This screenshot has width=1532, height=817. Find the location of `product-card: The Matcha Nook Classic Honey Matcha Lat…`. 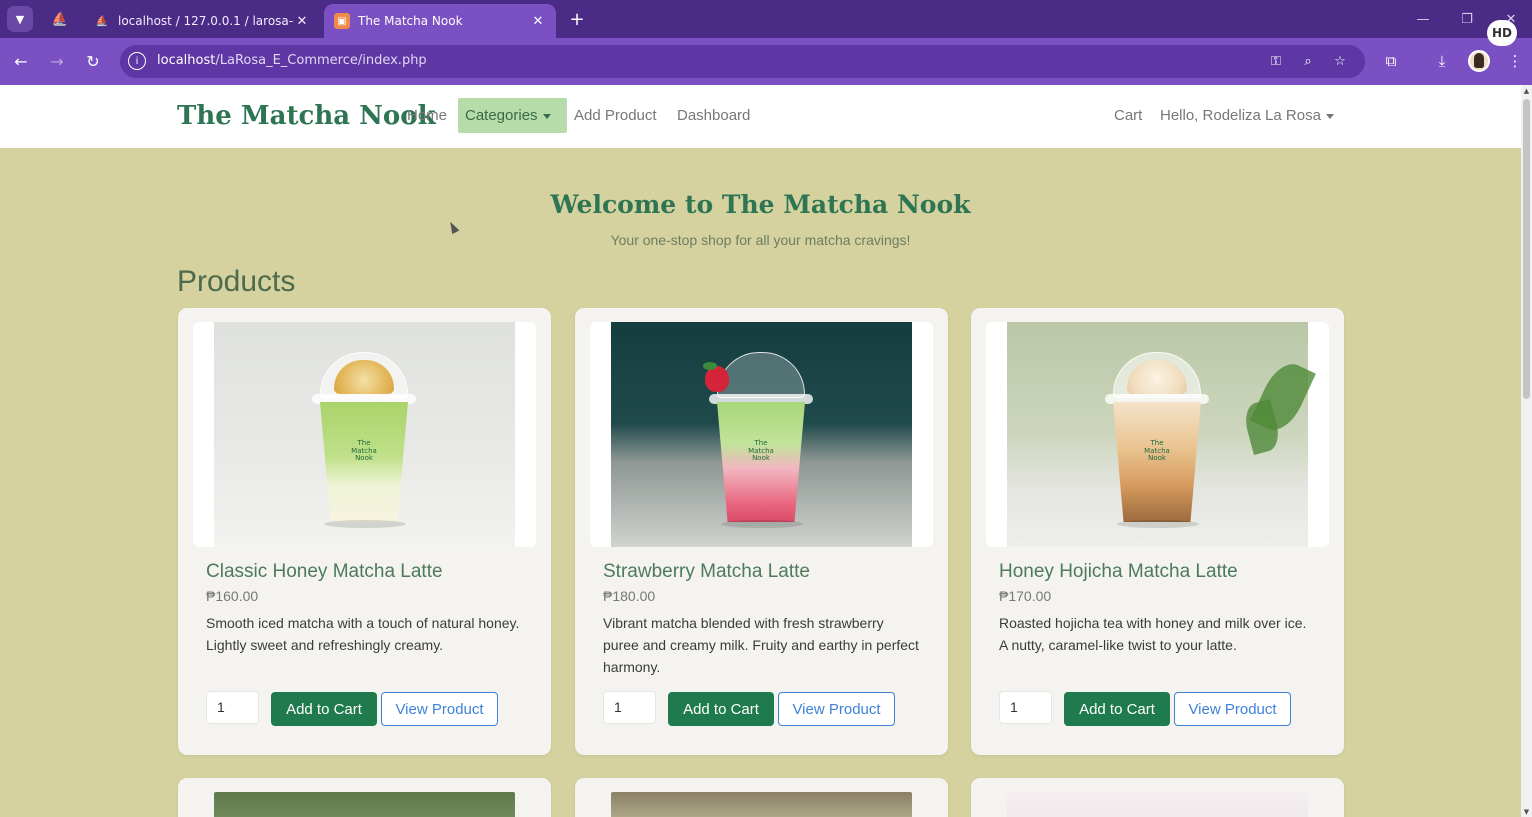

product-card: The Matcha Nook Classic Honey Matcha Lat… is located at coordinates (364, 531).